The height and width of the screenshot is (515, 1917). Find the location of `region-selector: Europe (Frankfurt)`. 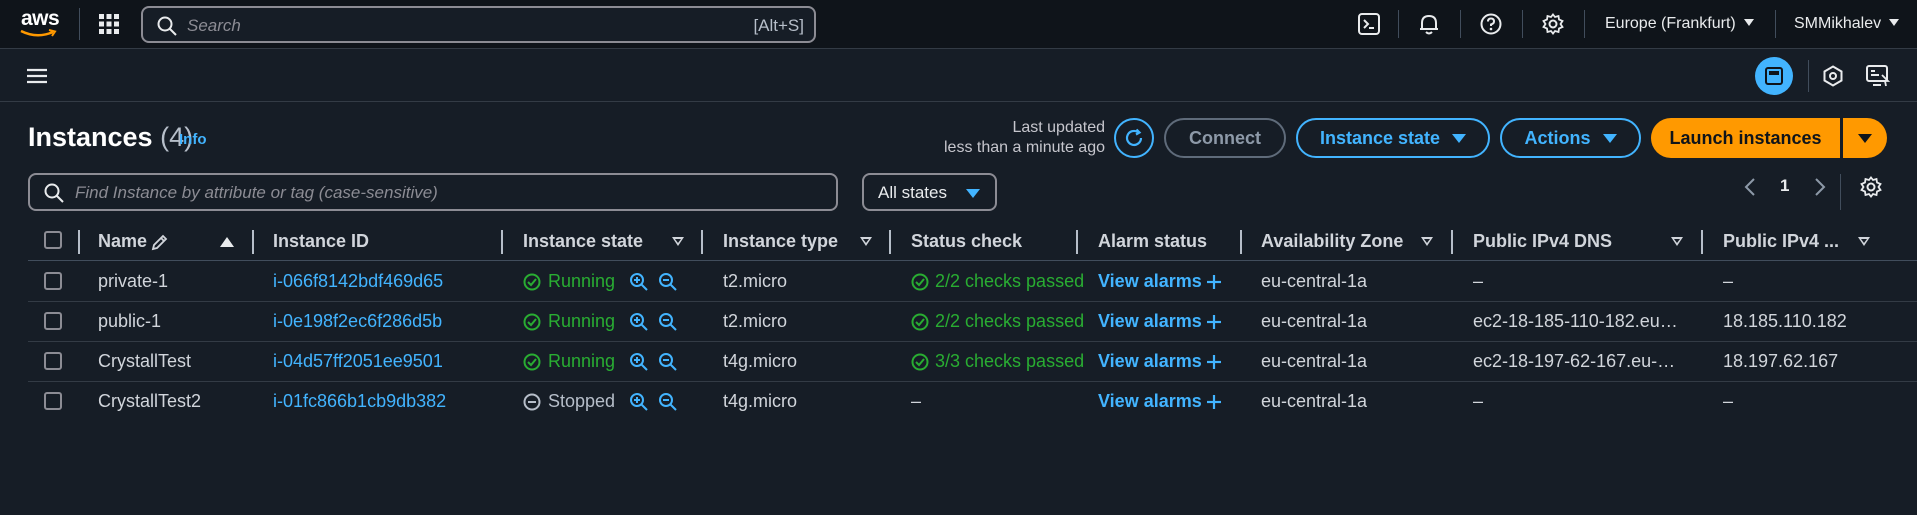

region-selector: Europe (Frankfurt) is located at coordinates (1679, 24).